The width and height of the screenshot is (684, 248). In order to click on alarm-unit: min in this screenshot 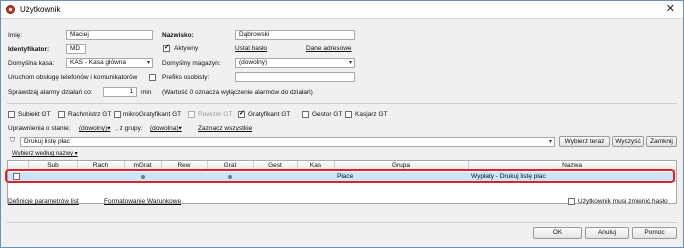, I will do `click(146, 92)`.